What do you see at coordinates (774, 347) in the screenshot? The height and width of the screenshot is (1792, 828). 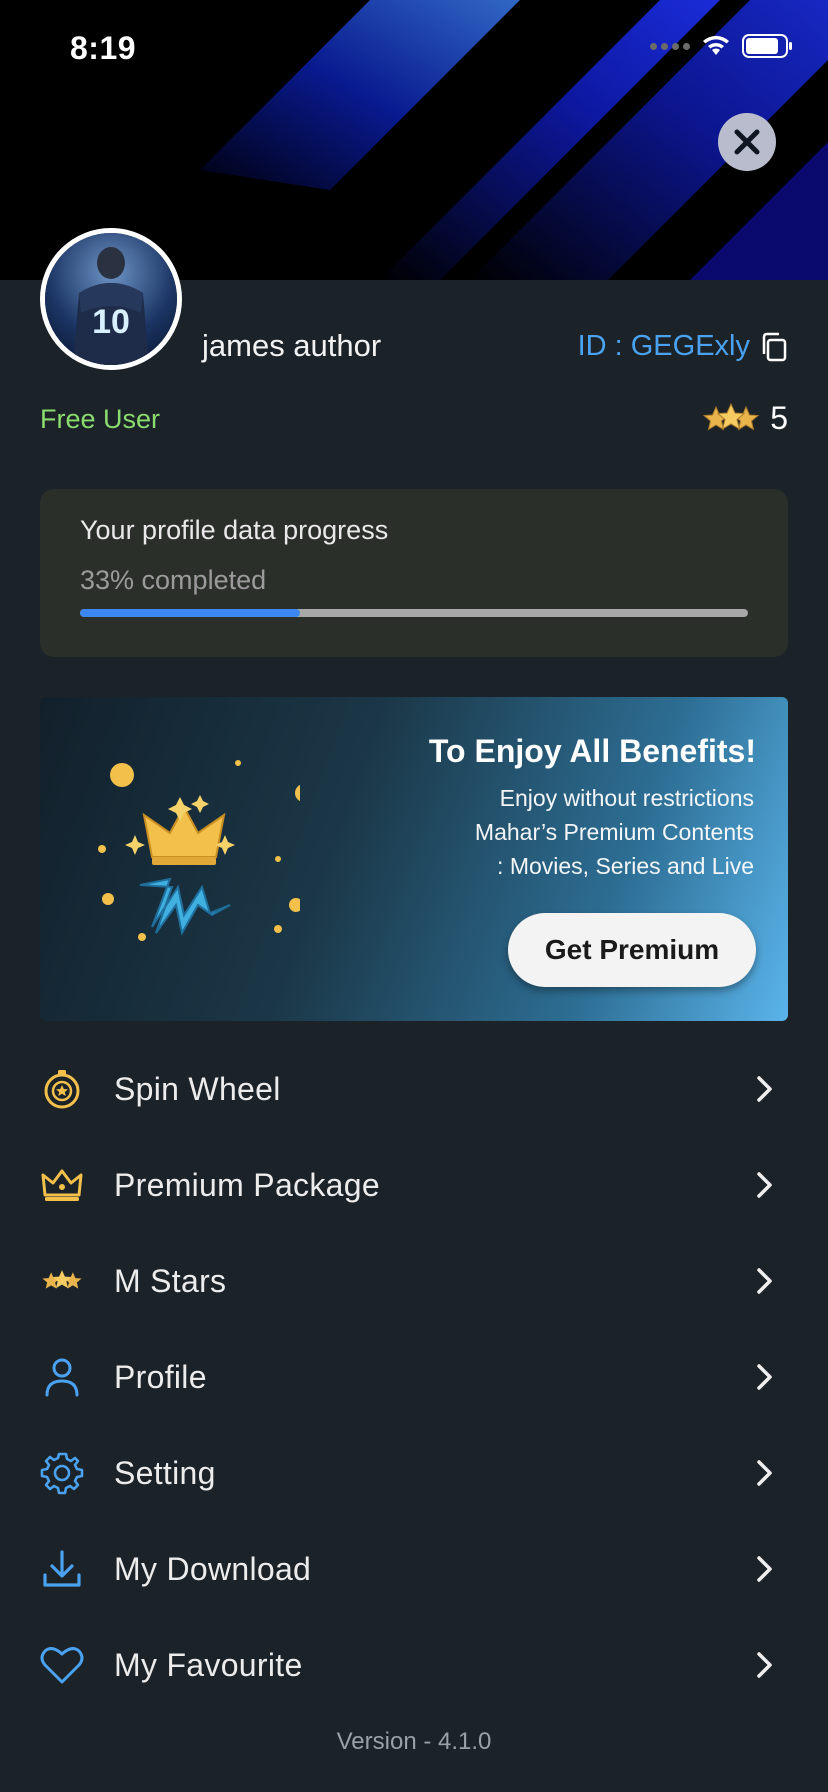 I see `copy-icon` at bounding box center [774, 347].